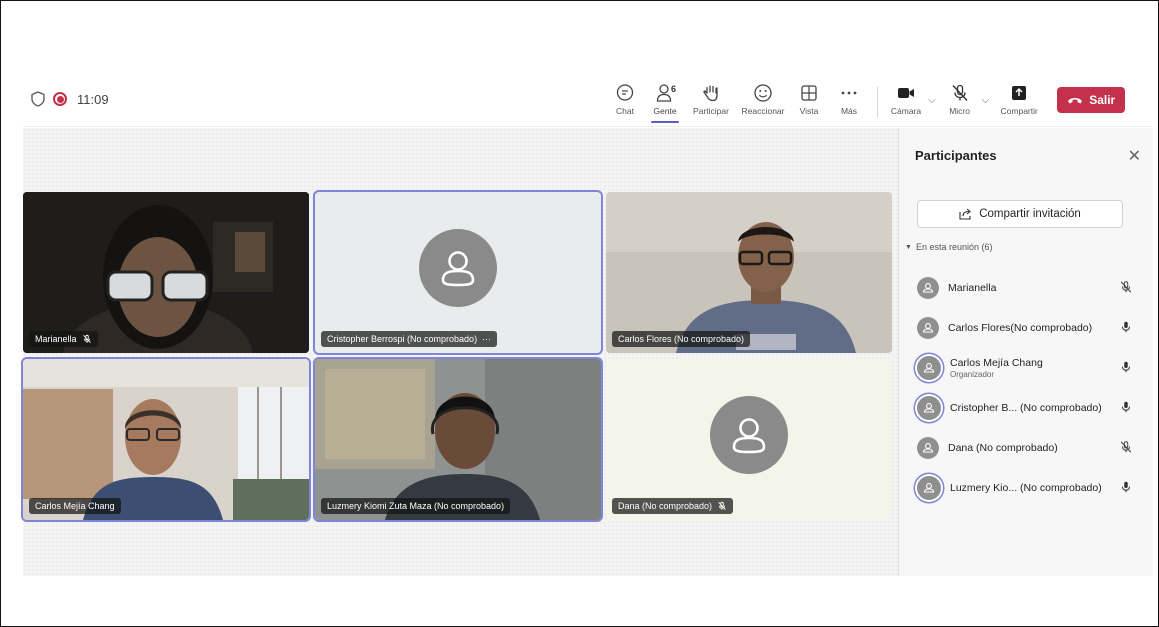  Describe the element at coordinates (486, 339) in the screenshot. I see `tile-more-options: ···` at that location.